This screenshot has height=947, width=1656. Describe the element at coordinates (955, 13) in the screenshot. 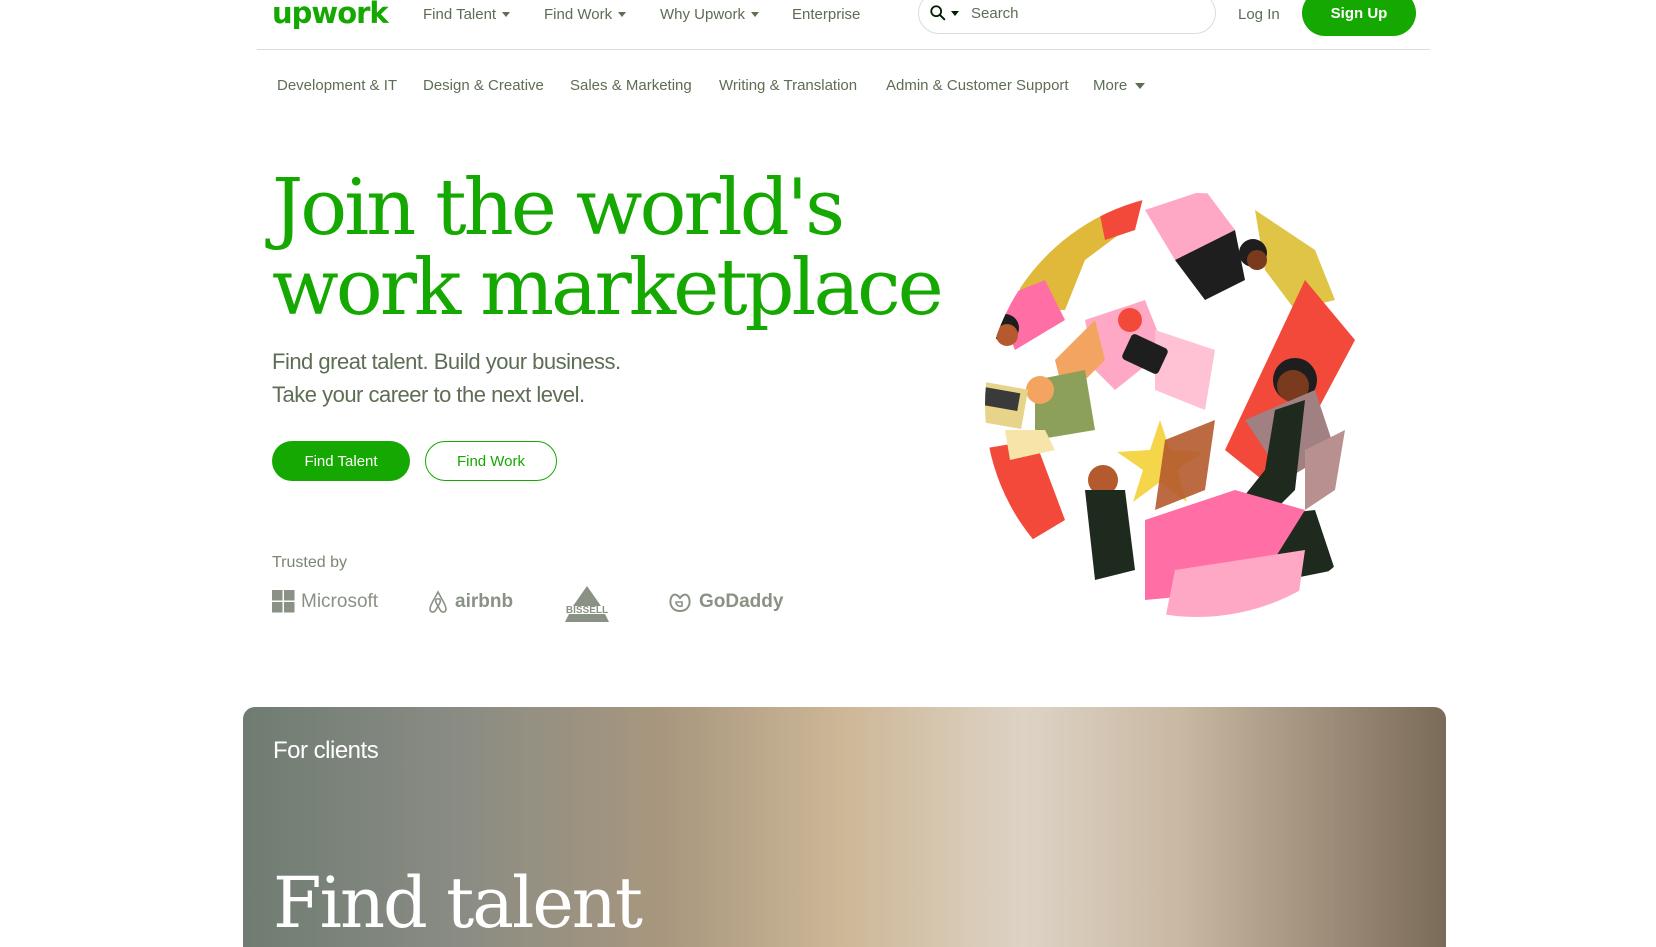

I see `search-type-chevron-icon` at that location.